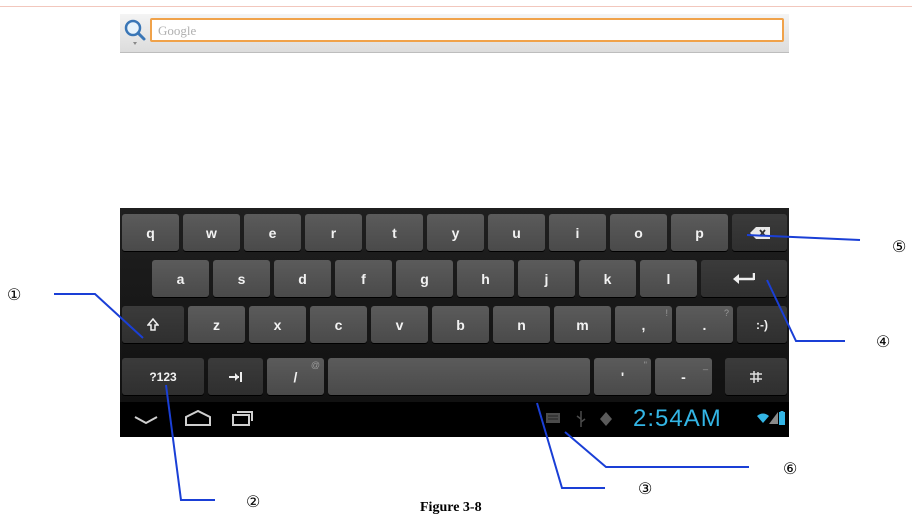 This screenshot has width=912, height=516. Describe the element at coordinates (645, 489) in the screenshot. I see `annotation-3: ③` at that location.